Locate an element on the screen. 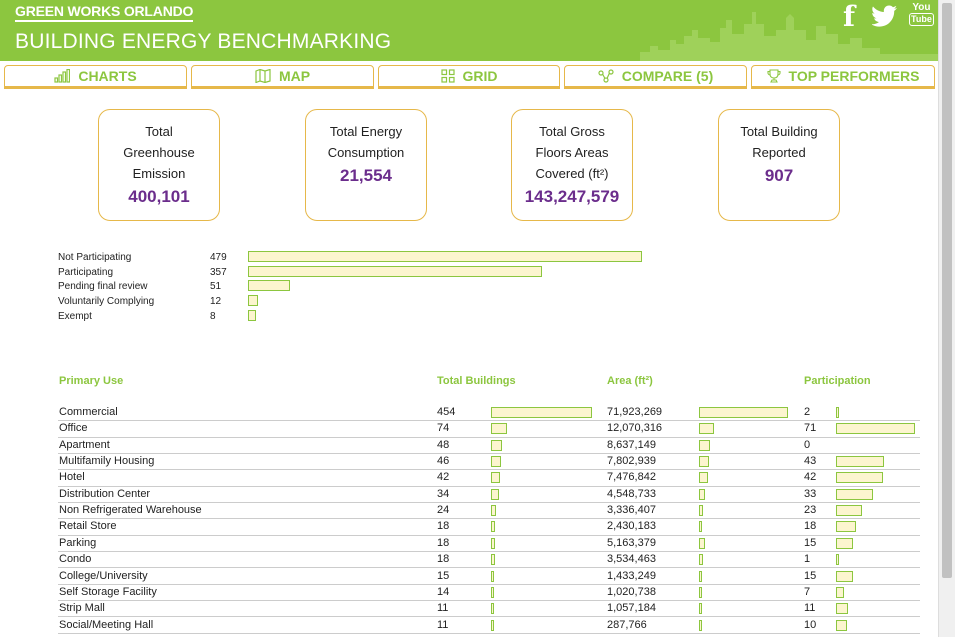 The image size is (955, 637). stat-label: Greenhouse is located at coordinates (159, 152).